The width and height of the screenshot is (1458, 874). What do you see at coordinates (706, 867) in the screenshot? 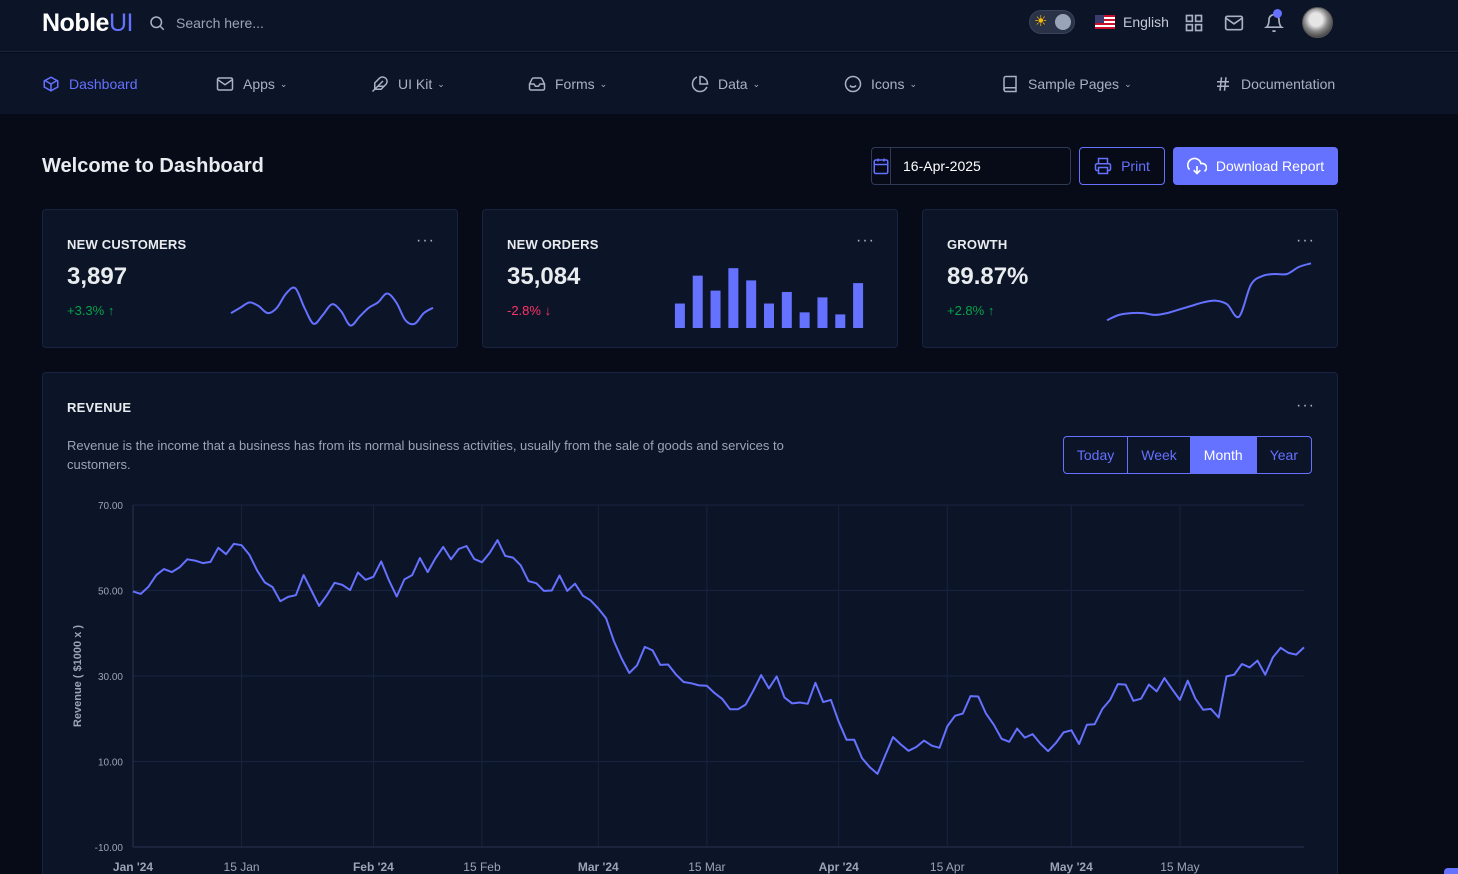
I see `x-tick-label: 15 Mar` at bounding box center [706, 867].